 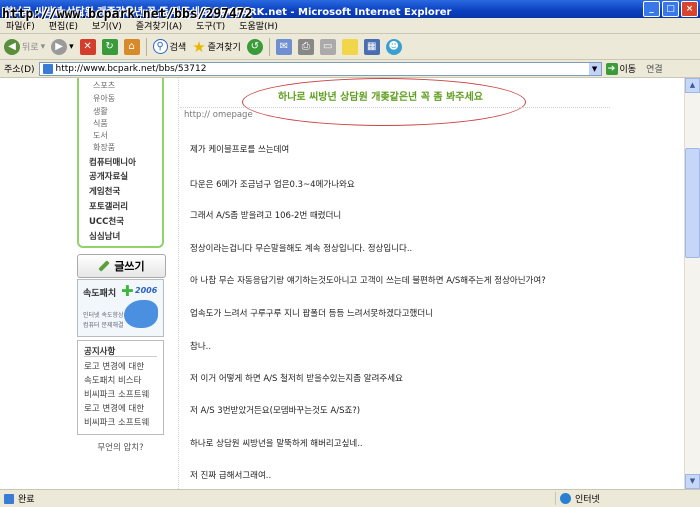 I want to click on post-paragraph: 참나.., so click(x=201, y=347).